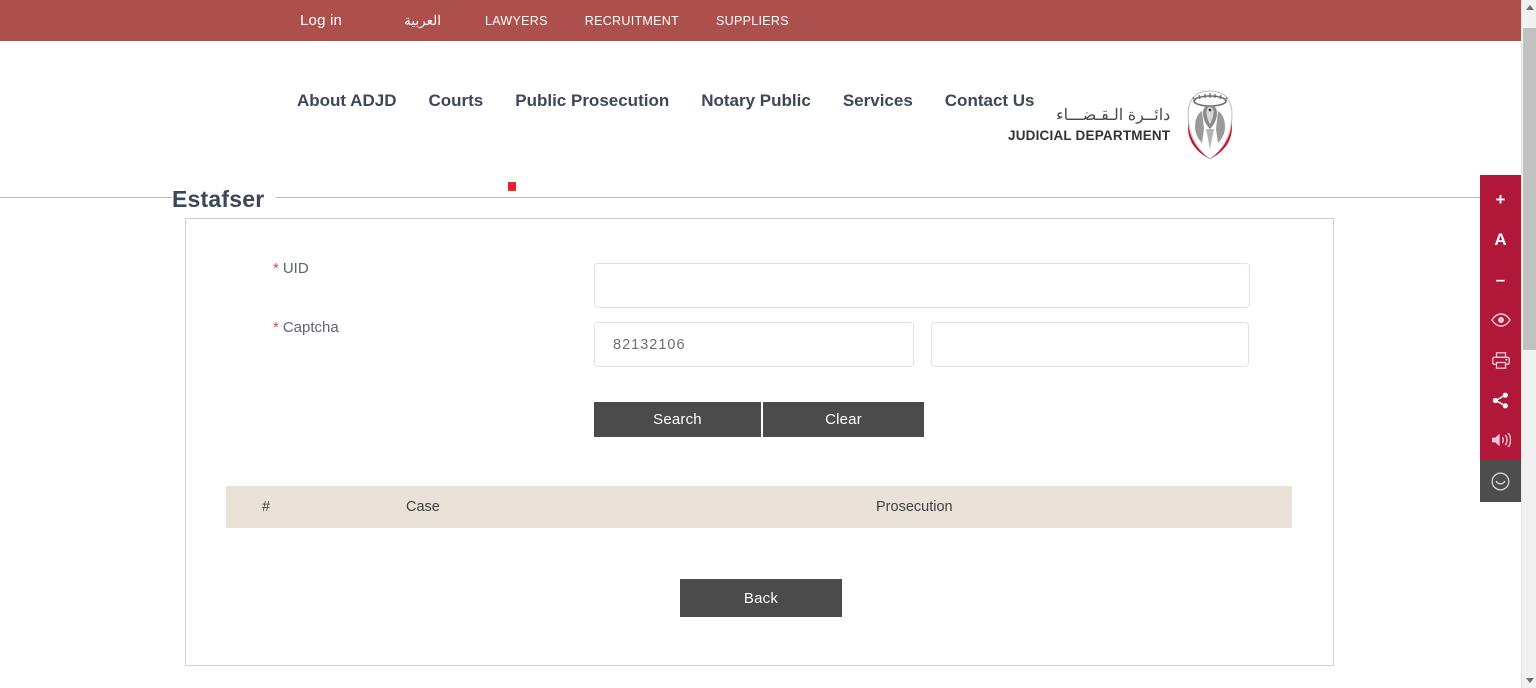 The image size is (1536, 688). I want to click on column-header-prosecution: Prosecution, so click(1084, 507).